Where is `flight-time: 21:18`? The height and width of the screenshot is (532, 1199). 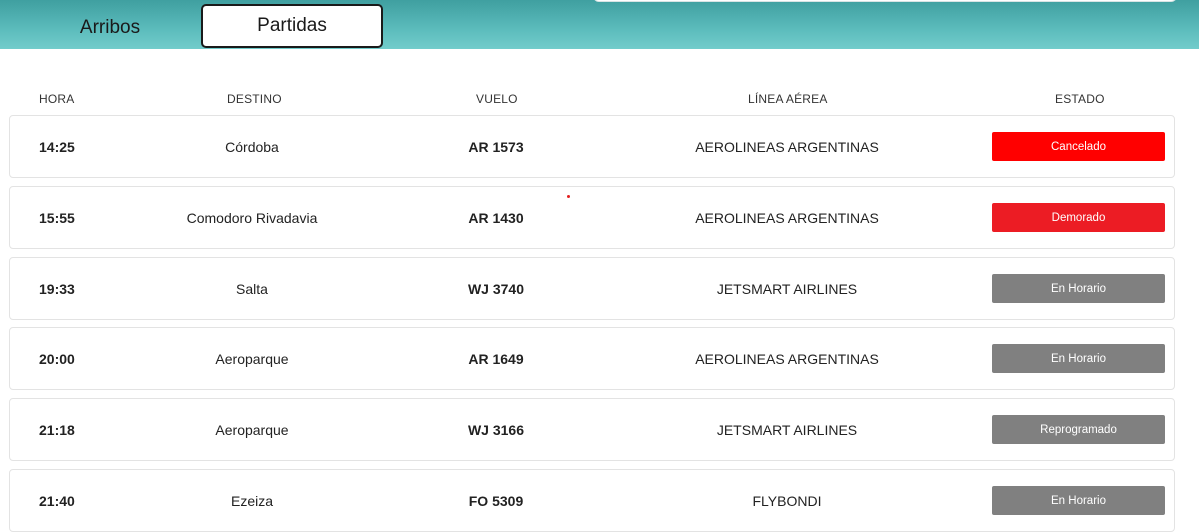 flight-time: 21:18 is located at coordinates (57, 429).